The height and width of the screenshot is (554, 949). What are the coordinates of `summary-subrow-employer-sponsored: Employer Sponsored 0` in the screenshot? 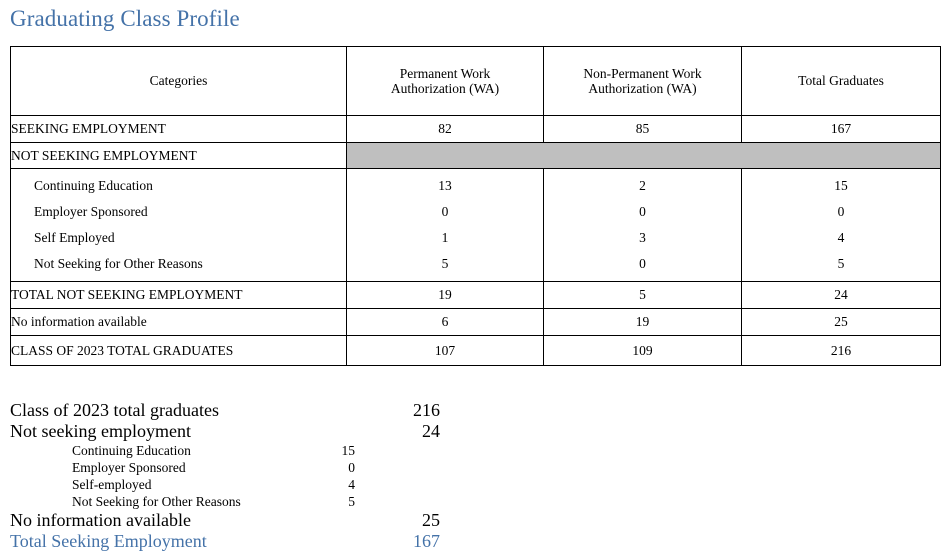 It's located at (230, 467).